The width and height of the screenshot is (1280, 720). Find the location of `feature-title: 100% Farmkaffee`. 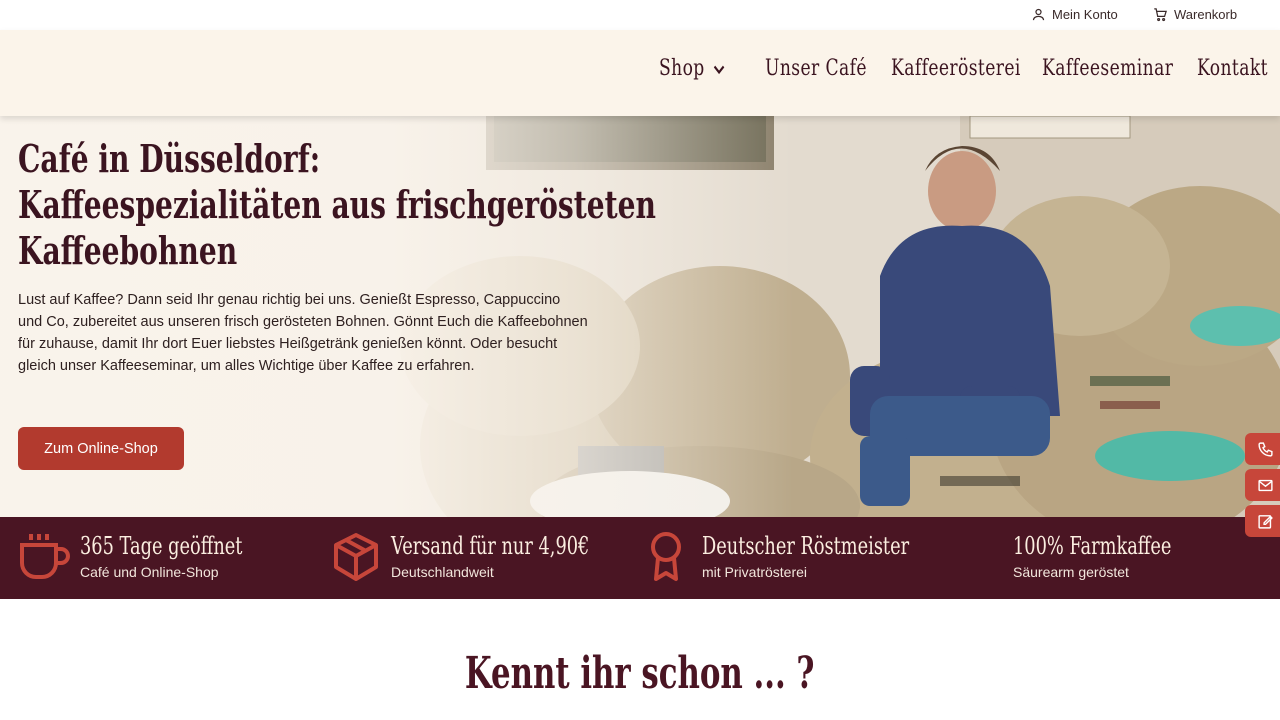

feature-title: 100% Farmkaffee is located at coordinates (1092, 546).